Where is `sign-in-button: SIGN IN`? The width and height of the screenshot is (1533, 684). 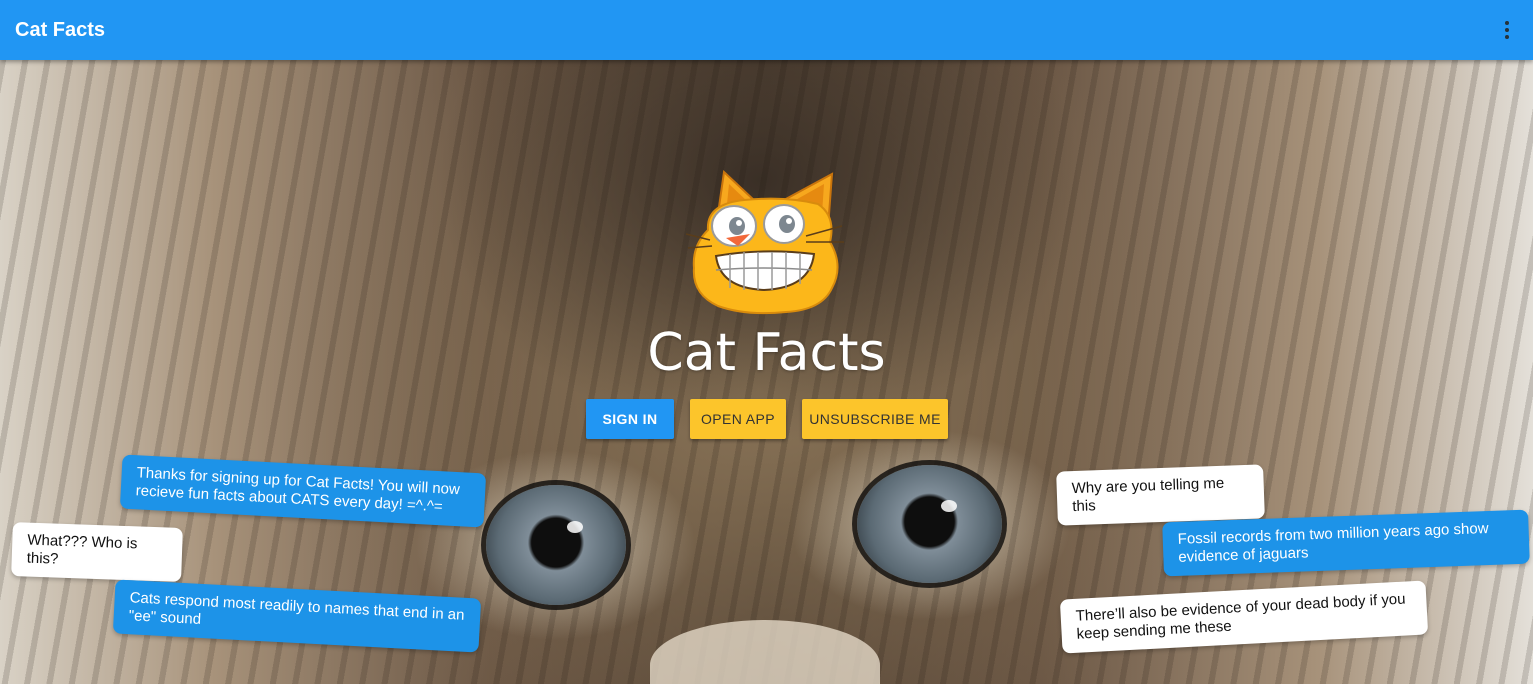
sign-in-button: SIGN IN is located at coordinates (630, 419).